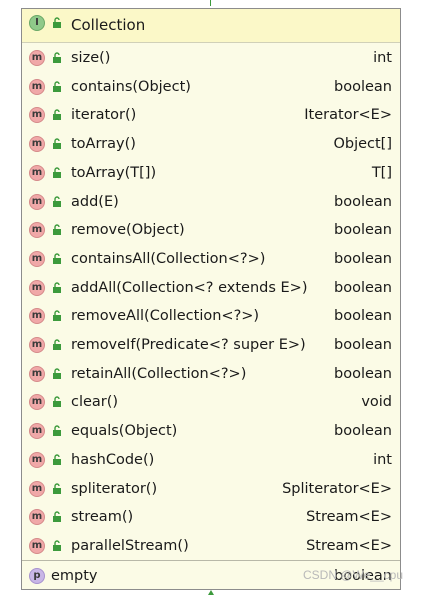 This screenshot has width=421, height=596. Describe the element at coordinates (381, 172) in the screenshot. I see `method-return-type: T[]` at that location.